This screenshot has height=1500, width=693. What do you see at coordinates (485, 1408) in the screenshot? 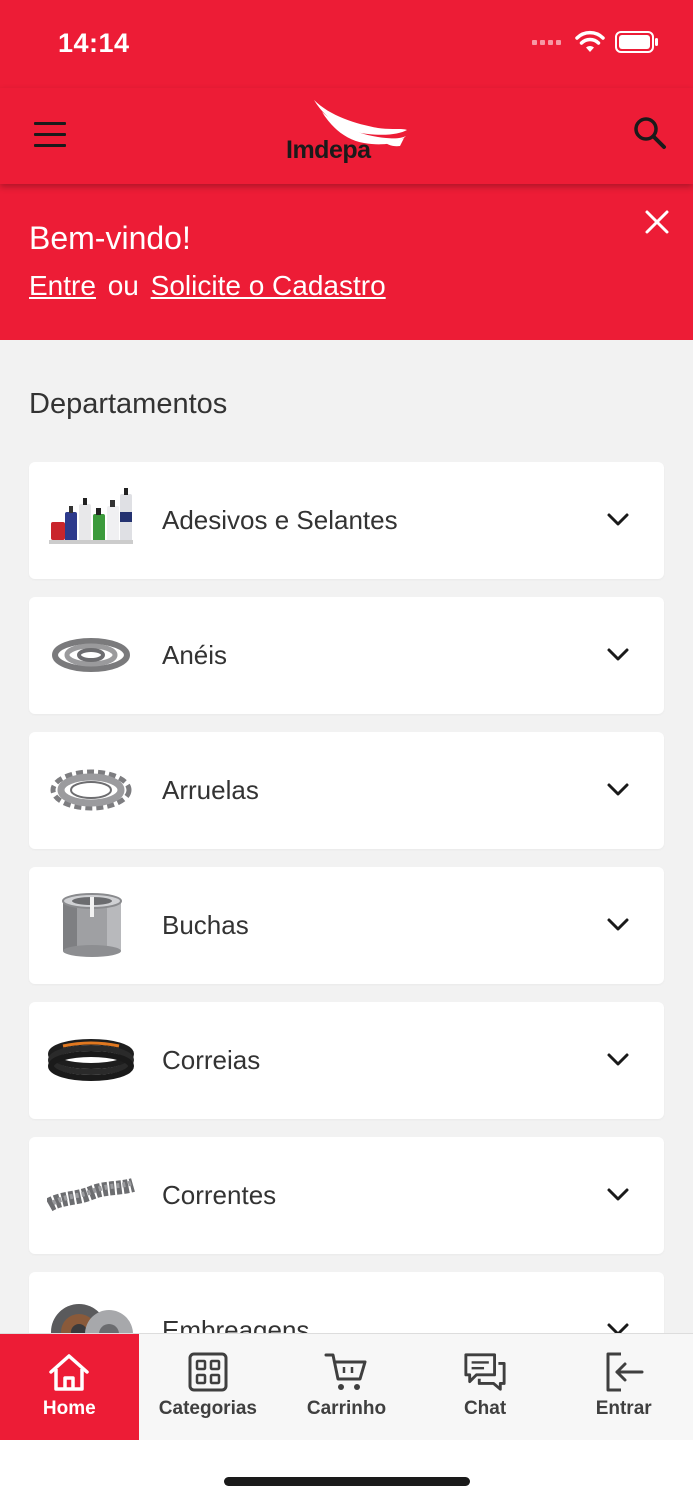
I see `tab-label: Chat` at bounding box center [485, 1408].